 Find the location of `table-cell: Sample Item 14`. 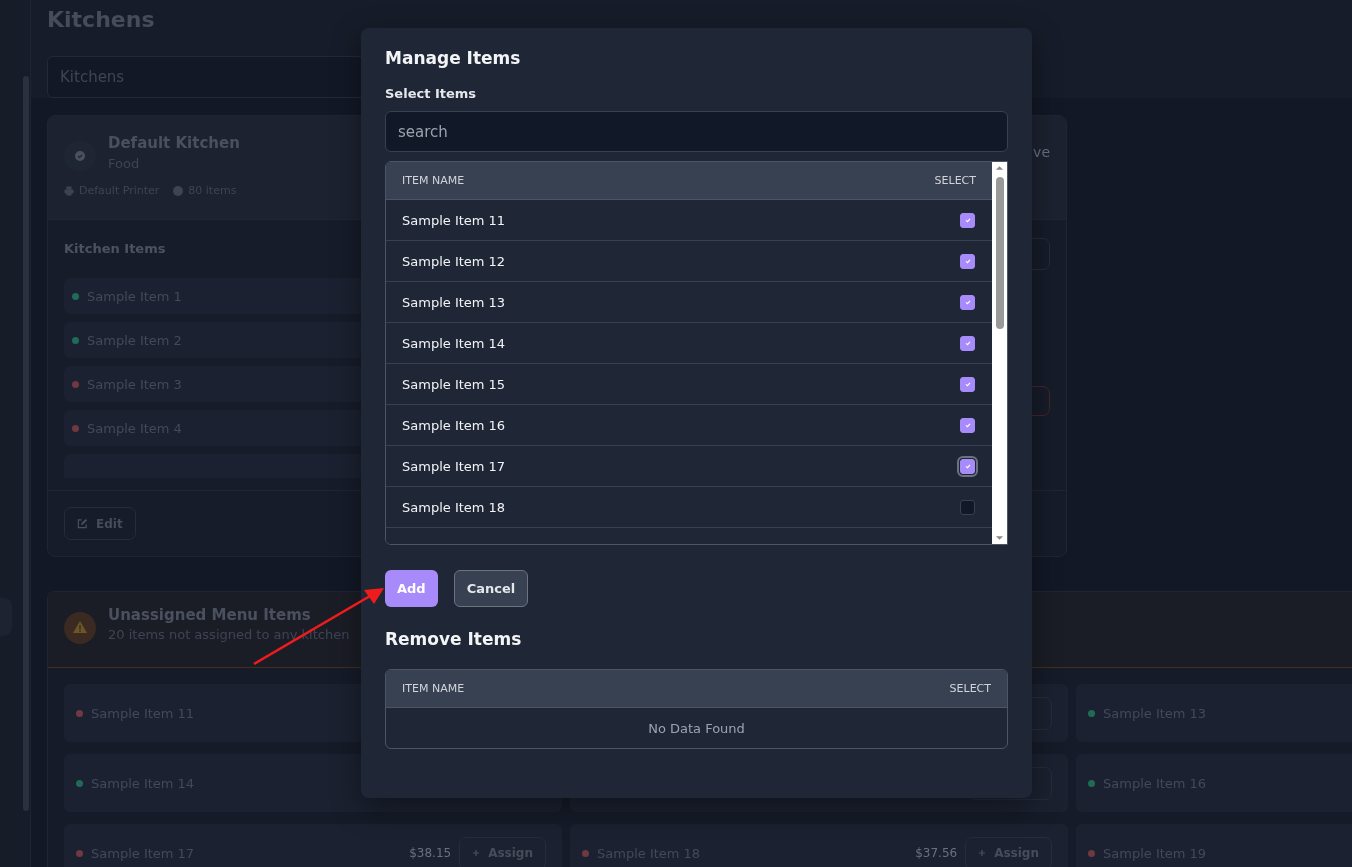

table-cell: Sample Item 14 is located at coordinates (454, 343).